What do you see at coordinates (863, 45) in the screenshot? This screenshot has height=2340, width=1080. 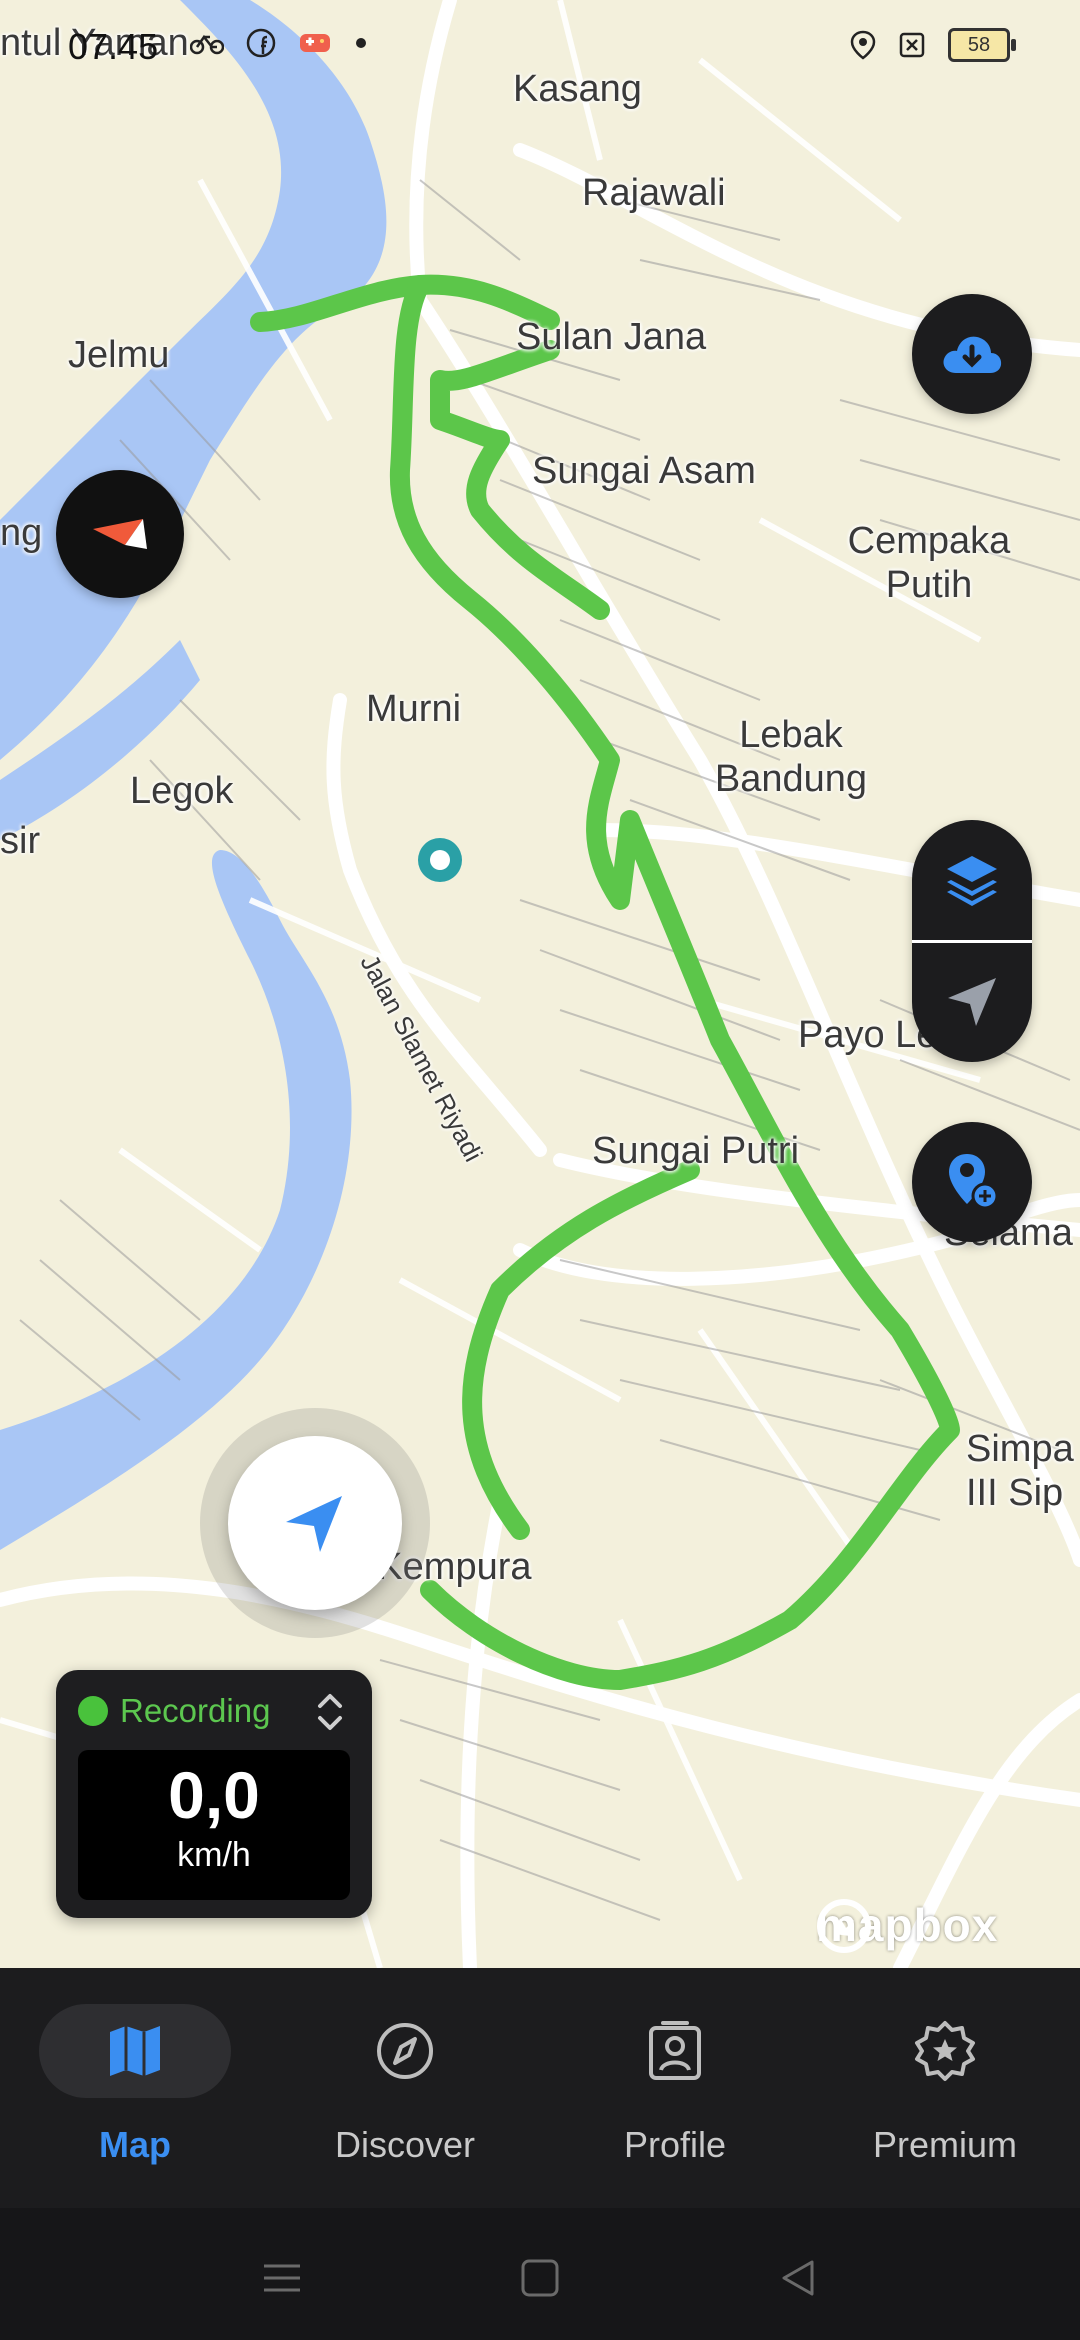 I see `location-icon` at bounding box center [863, 45].